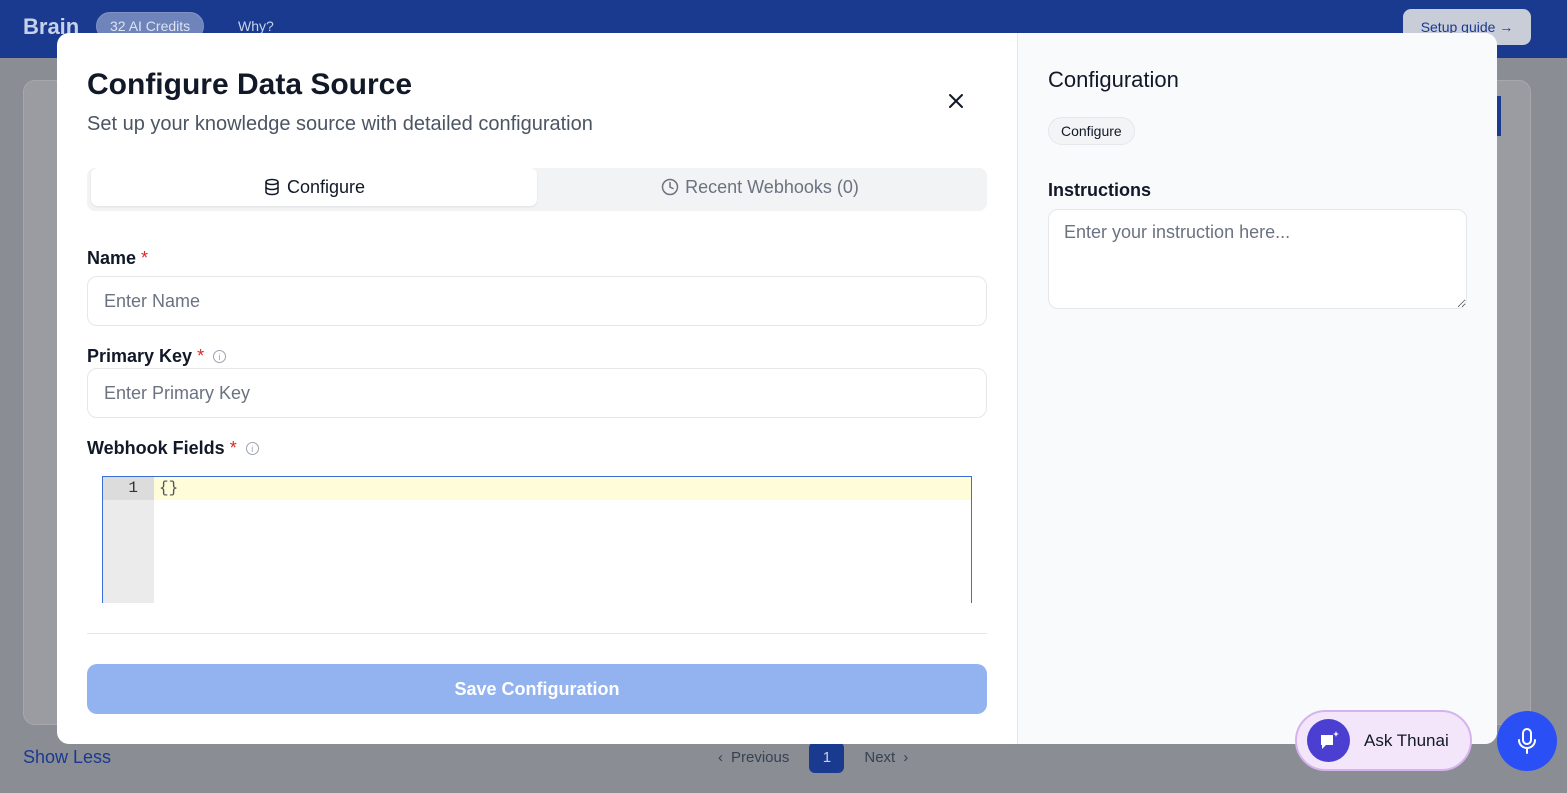 This screenshot has height=793, width=1567. What do you see at coordinates (1091, 131) in the screenshot?
I see `configure-chip: Configure` at bounding box center [1091, 131].